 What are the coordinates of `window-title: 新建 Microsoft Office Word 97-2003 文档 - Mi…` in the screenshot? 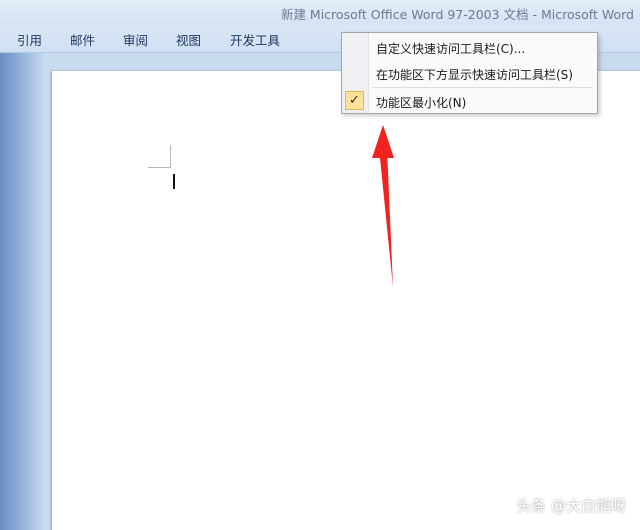 It's located at (457, 14).